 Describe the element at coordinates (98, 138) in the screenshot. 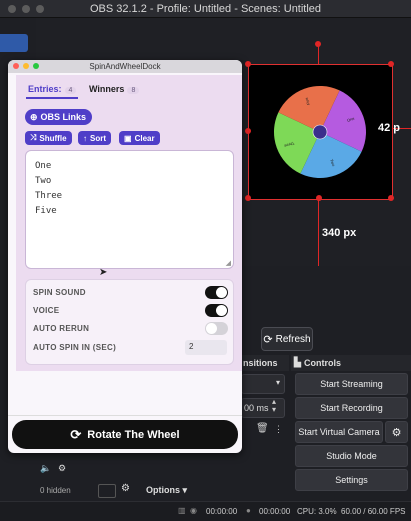

I see `sort-label: Sort` at that location.